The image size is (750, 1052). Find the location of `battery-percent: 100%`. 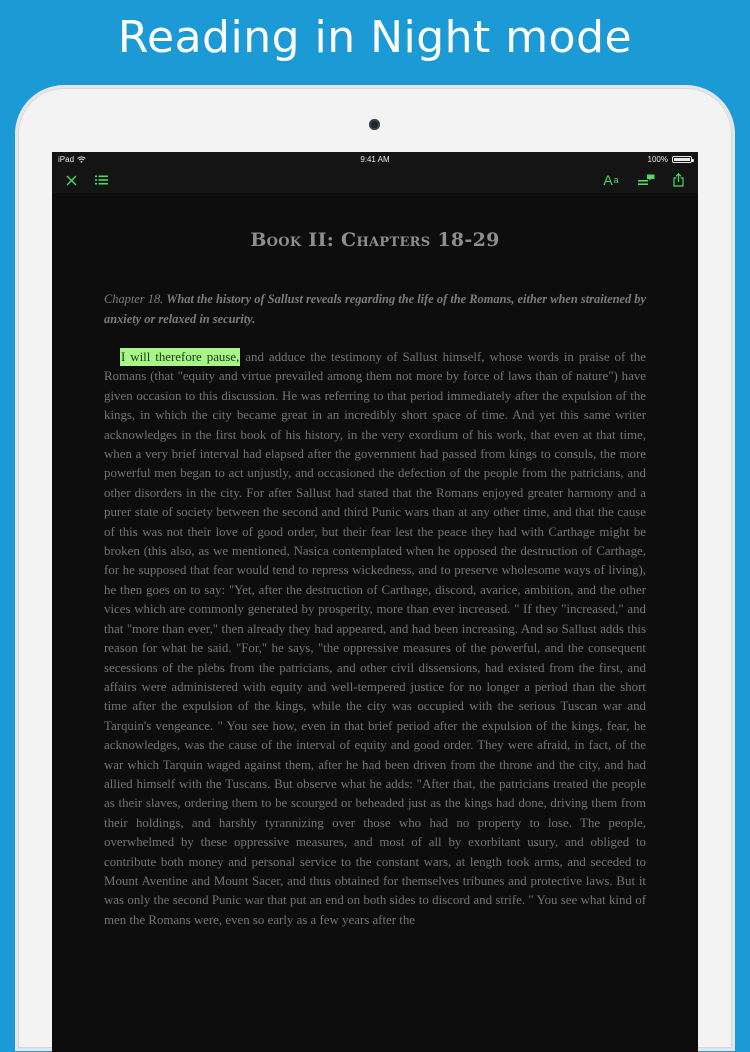

battery-percent: 100% is located at coordinates (657, 159).